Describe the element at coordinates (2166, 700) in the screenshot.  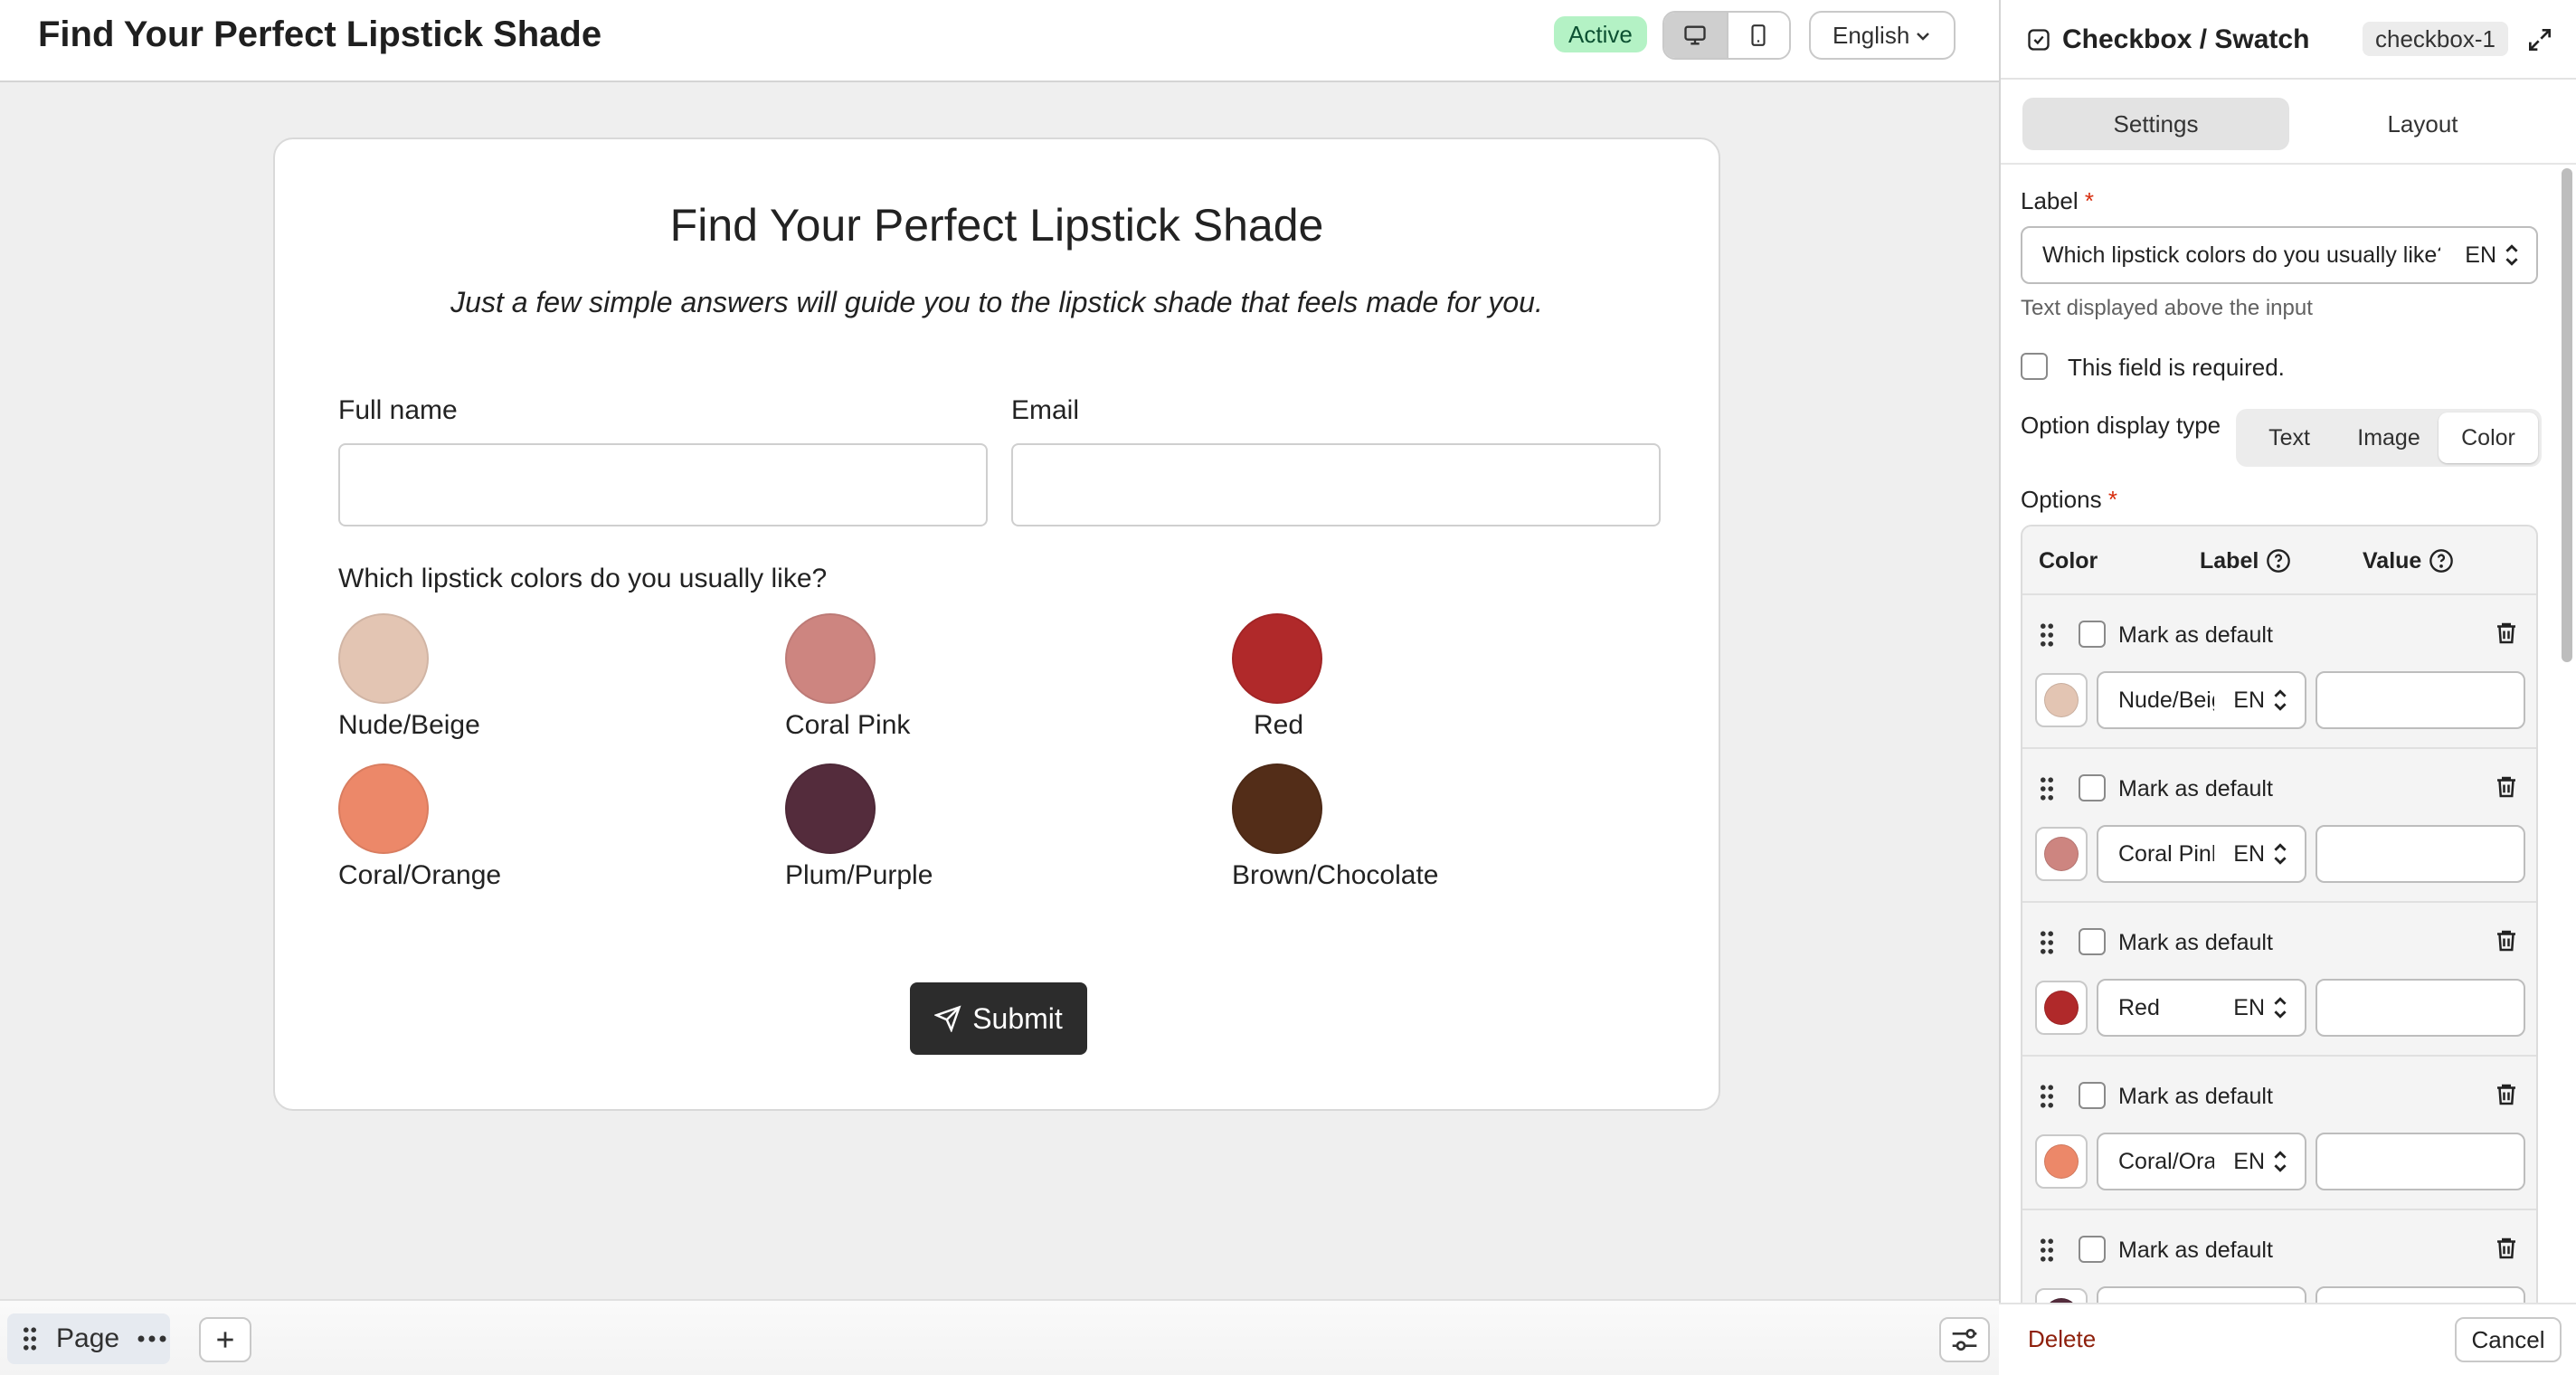
I see `option-label-value: Nude/Beige` at that location.